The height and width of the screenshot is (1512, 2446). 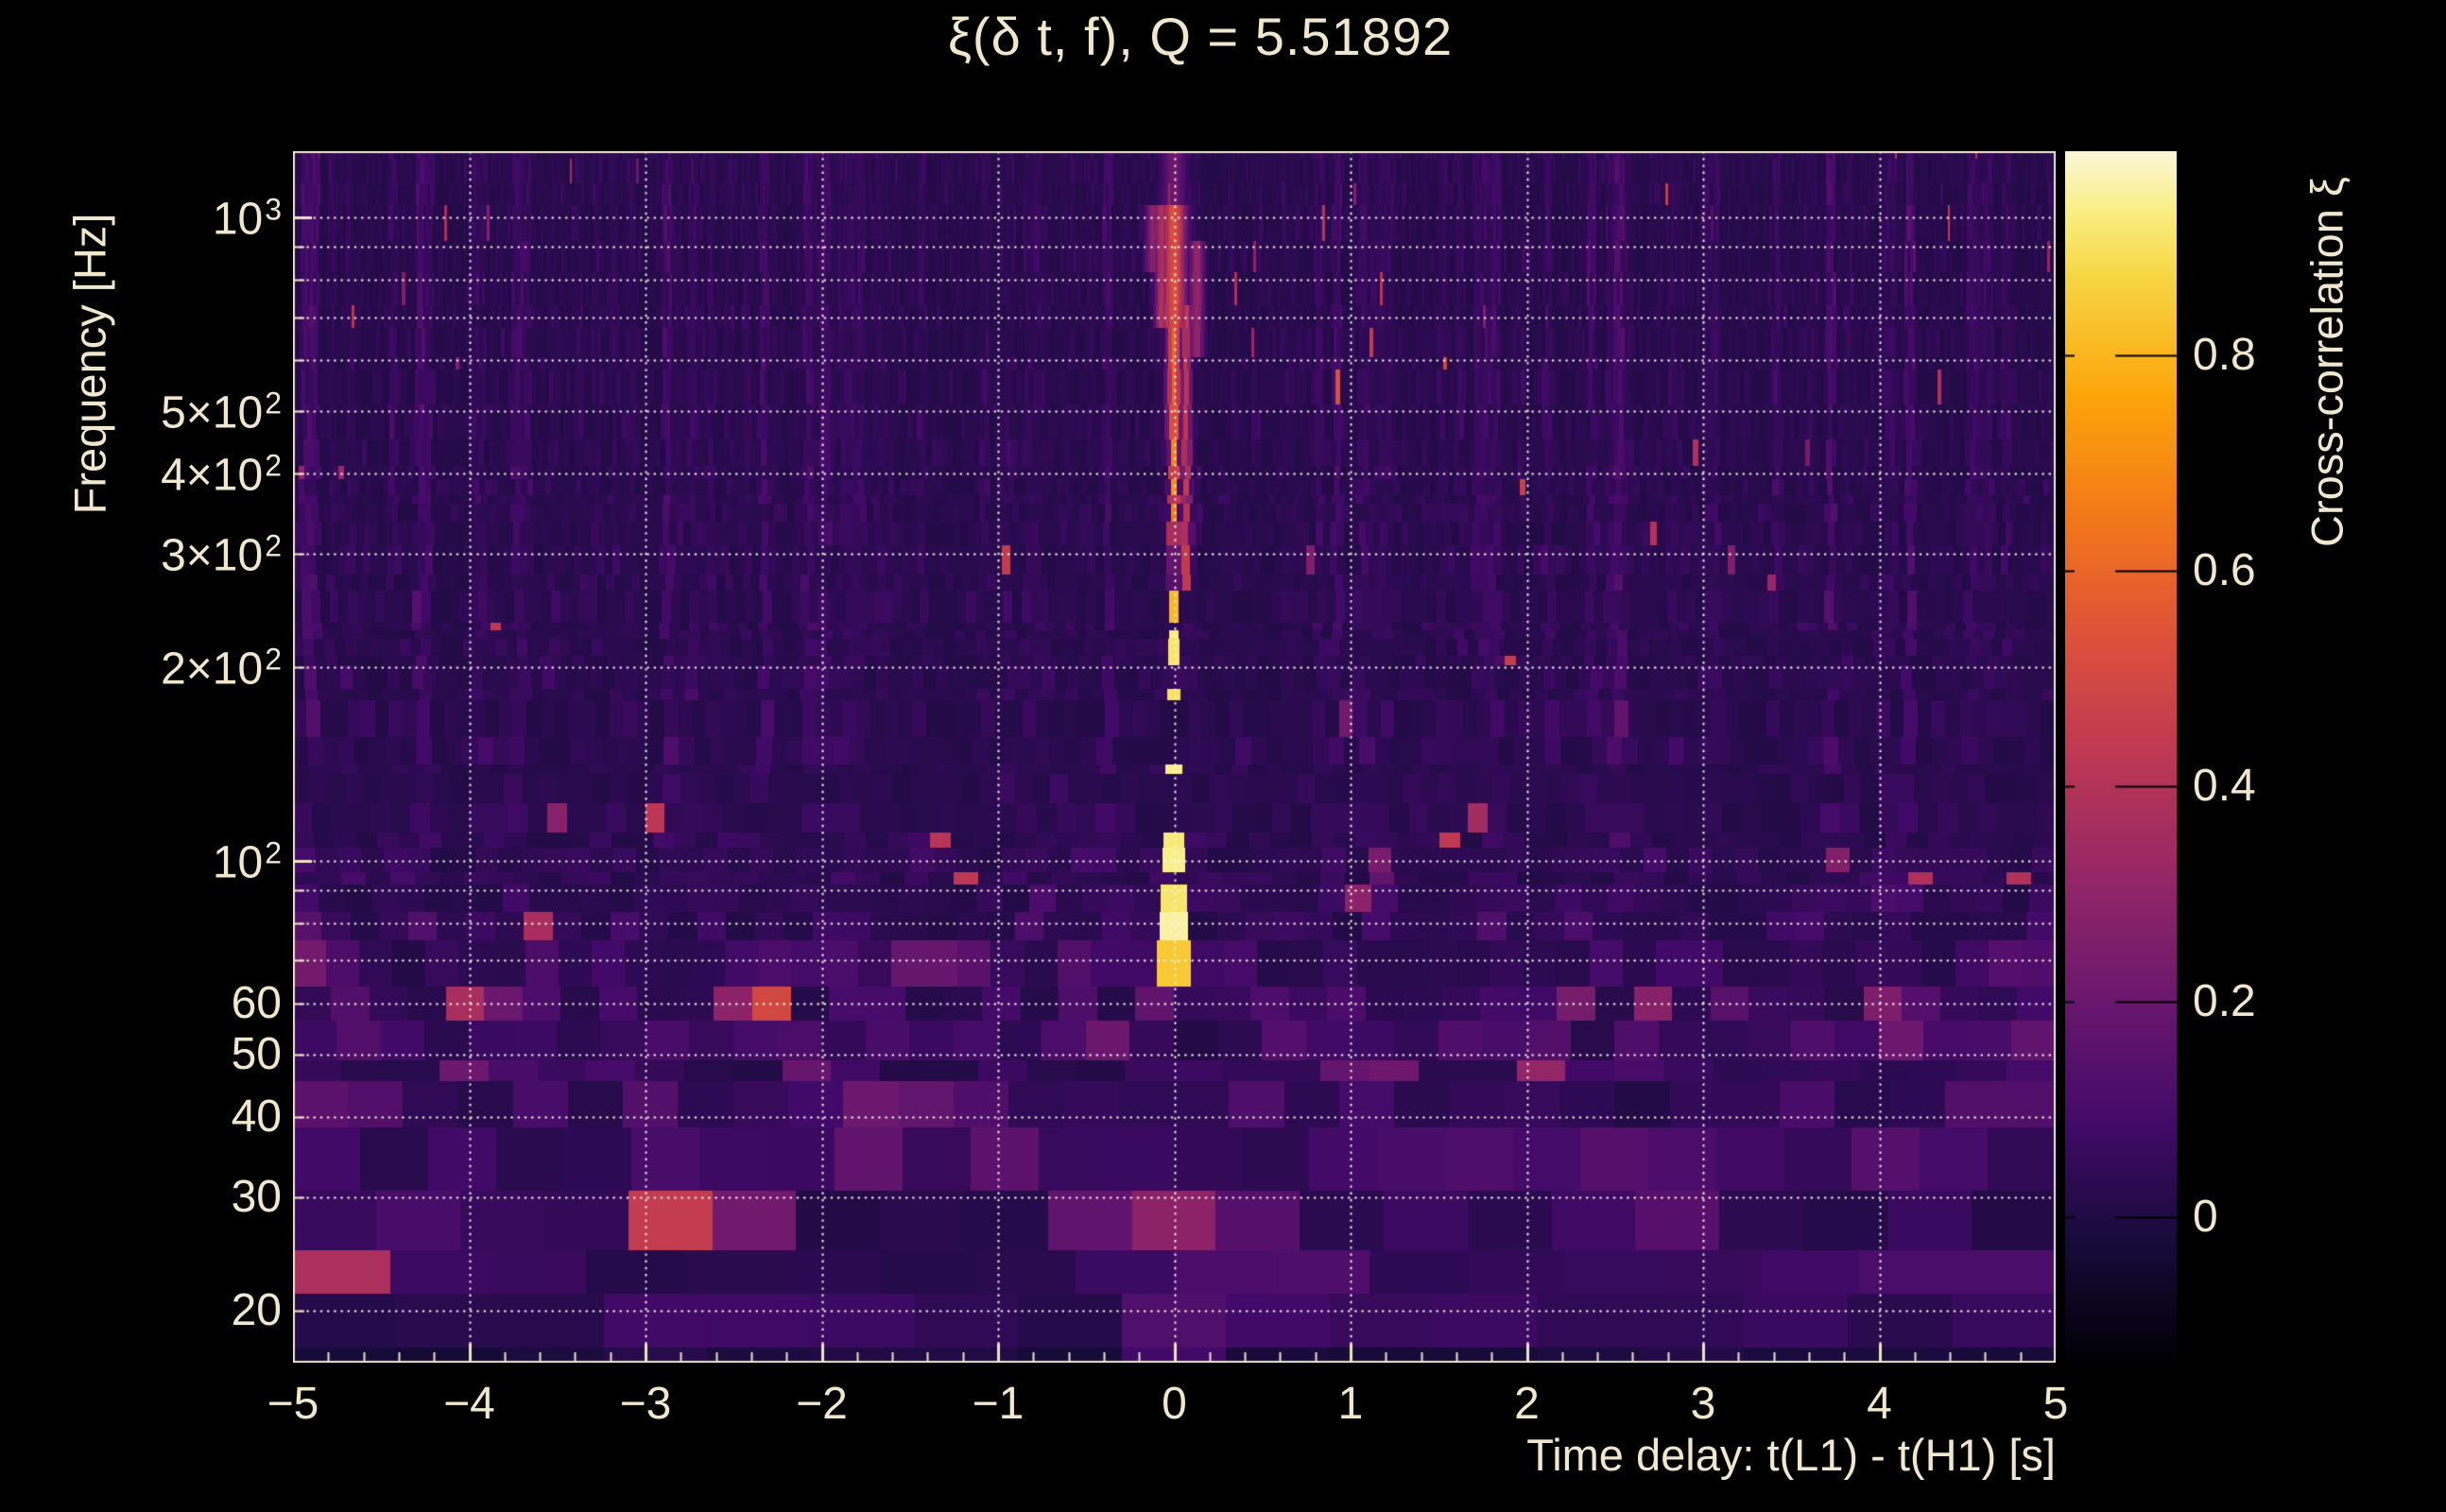 I want to click on colorbar-tick-label: 0.6, so click(x=2224, y=570).